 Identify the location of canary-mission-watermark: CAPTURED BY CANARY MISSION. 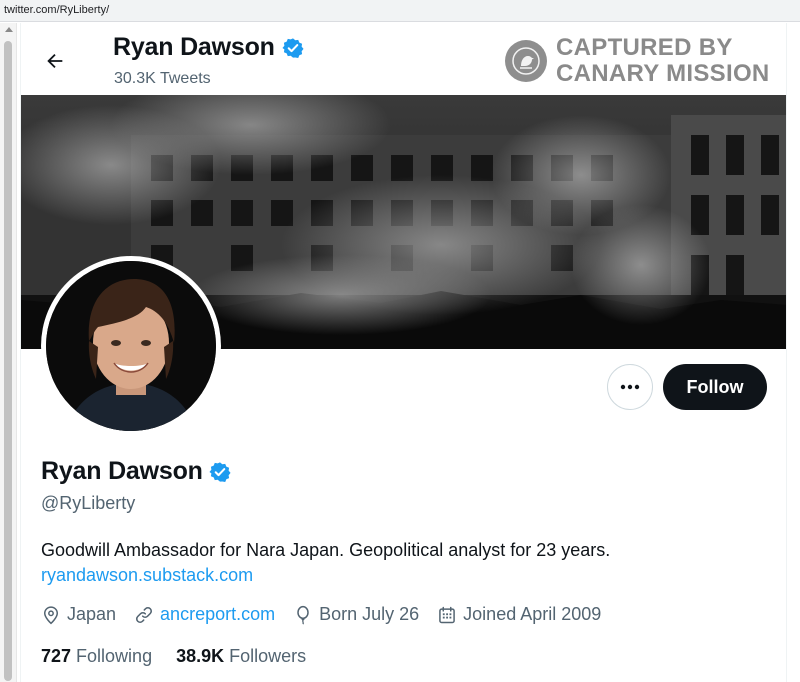
(637, 61).